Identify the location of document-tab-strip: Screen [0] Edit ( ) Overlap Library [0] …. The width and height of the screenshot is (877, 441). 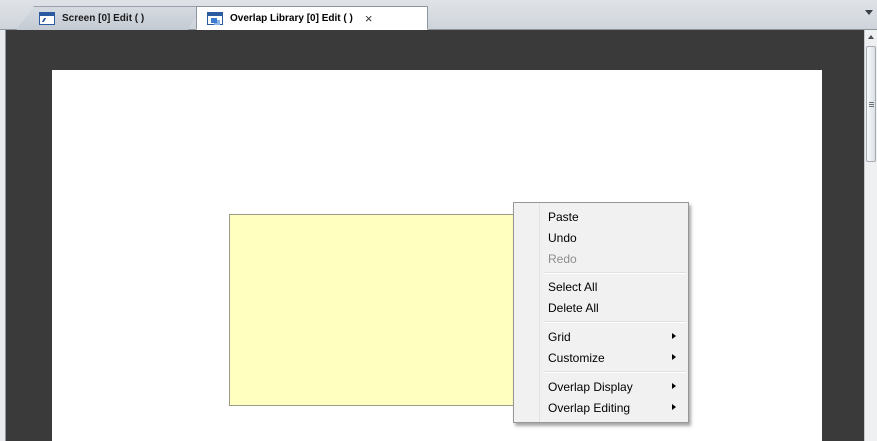
(438, 15).